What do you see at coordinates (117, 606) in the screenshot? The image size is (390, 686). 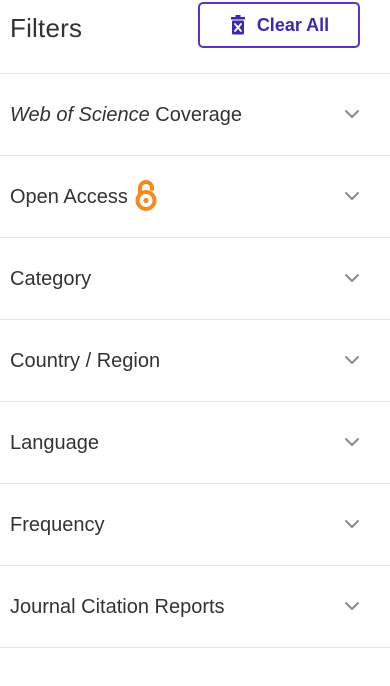 I see `filter-label: Journal Citation Reports` at bounding box center [117, 606].